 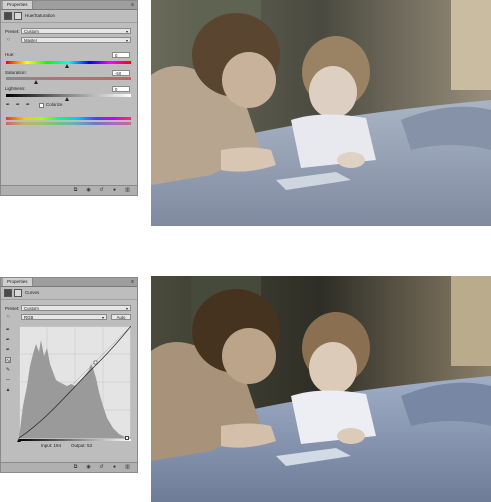 What do you see at coordinates (127, 438) in the screenshot?
I see `white-point-slider` at bounding box center [127, 438].